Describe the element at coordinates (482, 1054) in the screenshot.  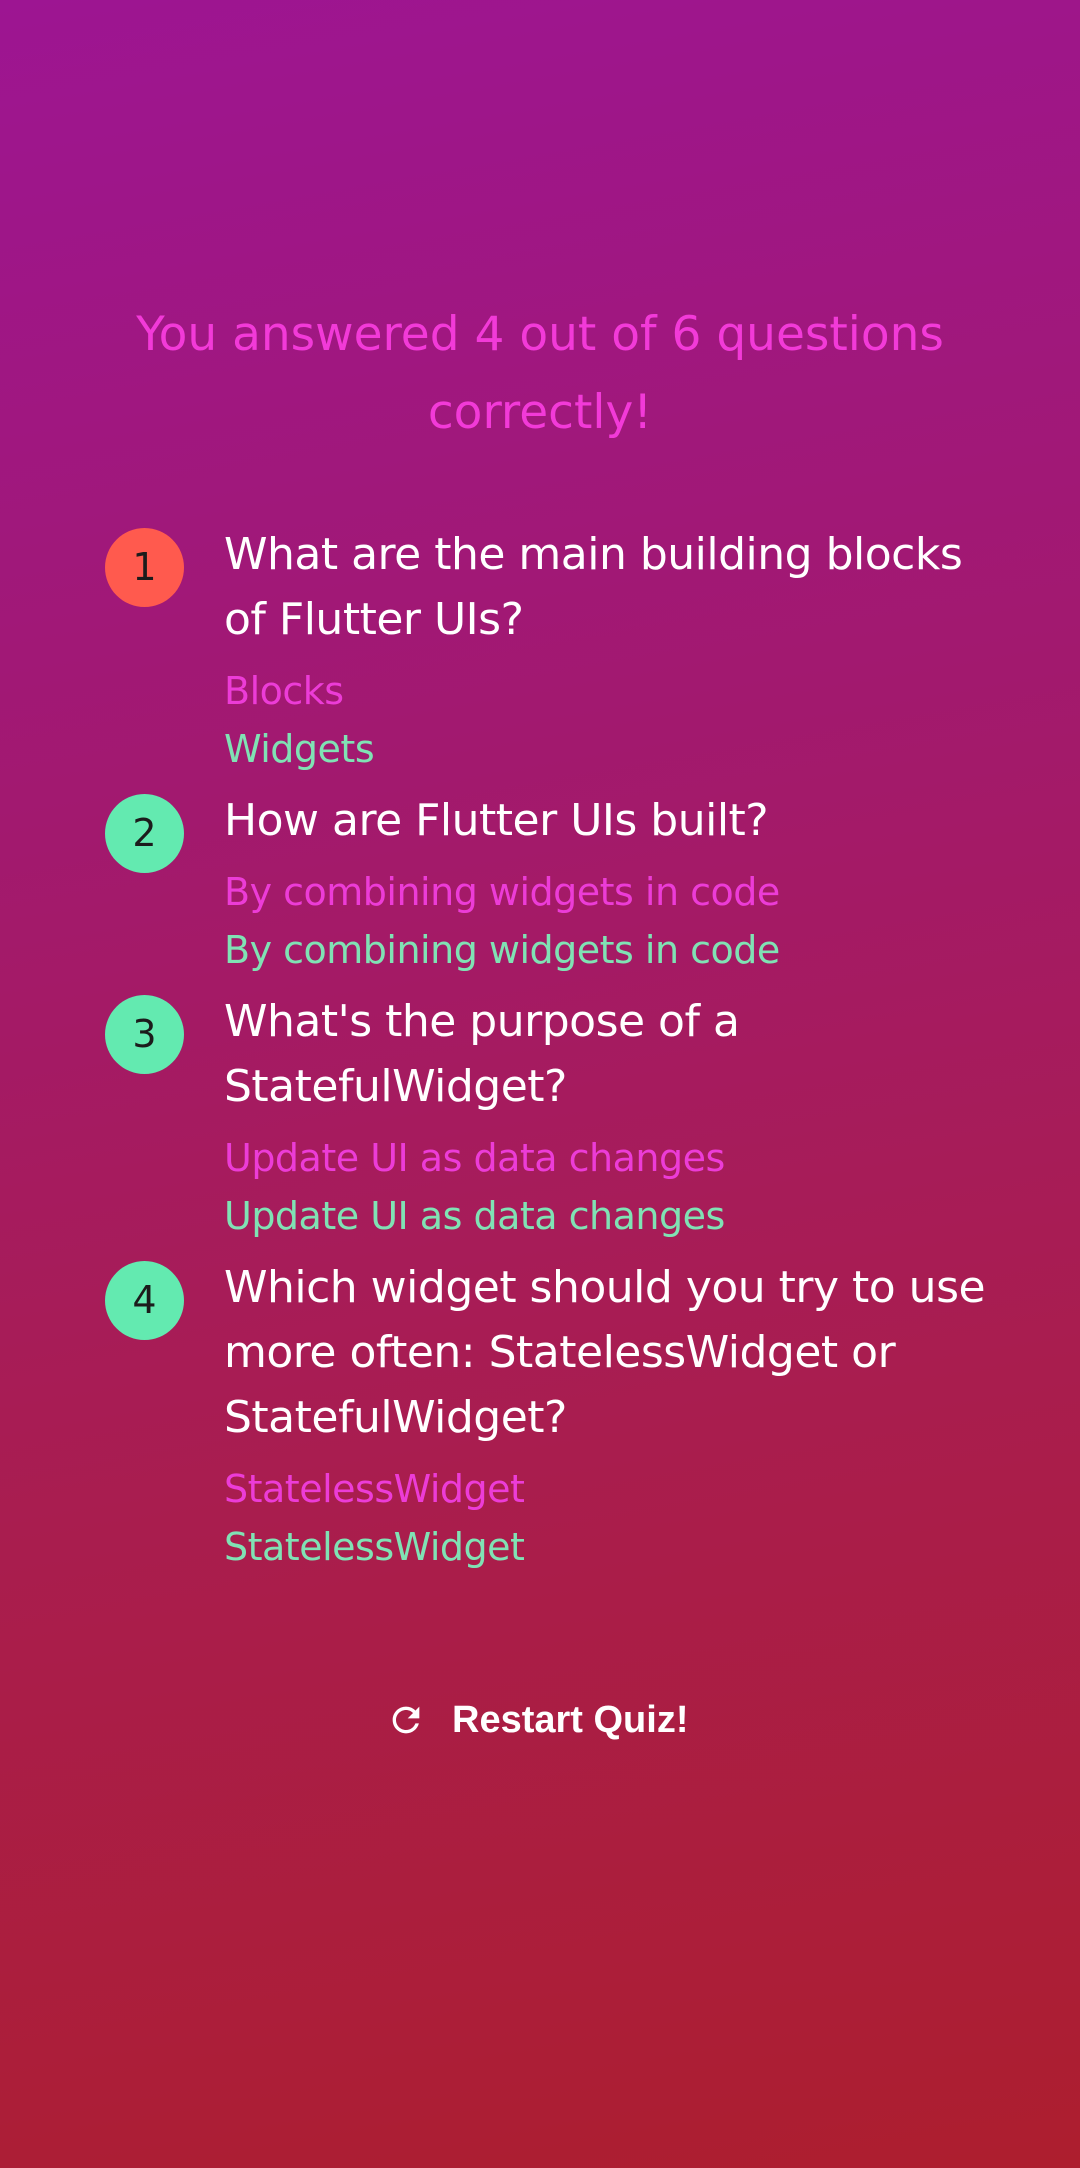
I see `question-text: What's the purpose of a StatefulWidget?` at that location.